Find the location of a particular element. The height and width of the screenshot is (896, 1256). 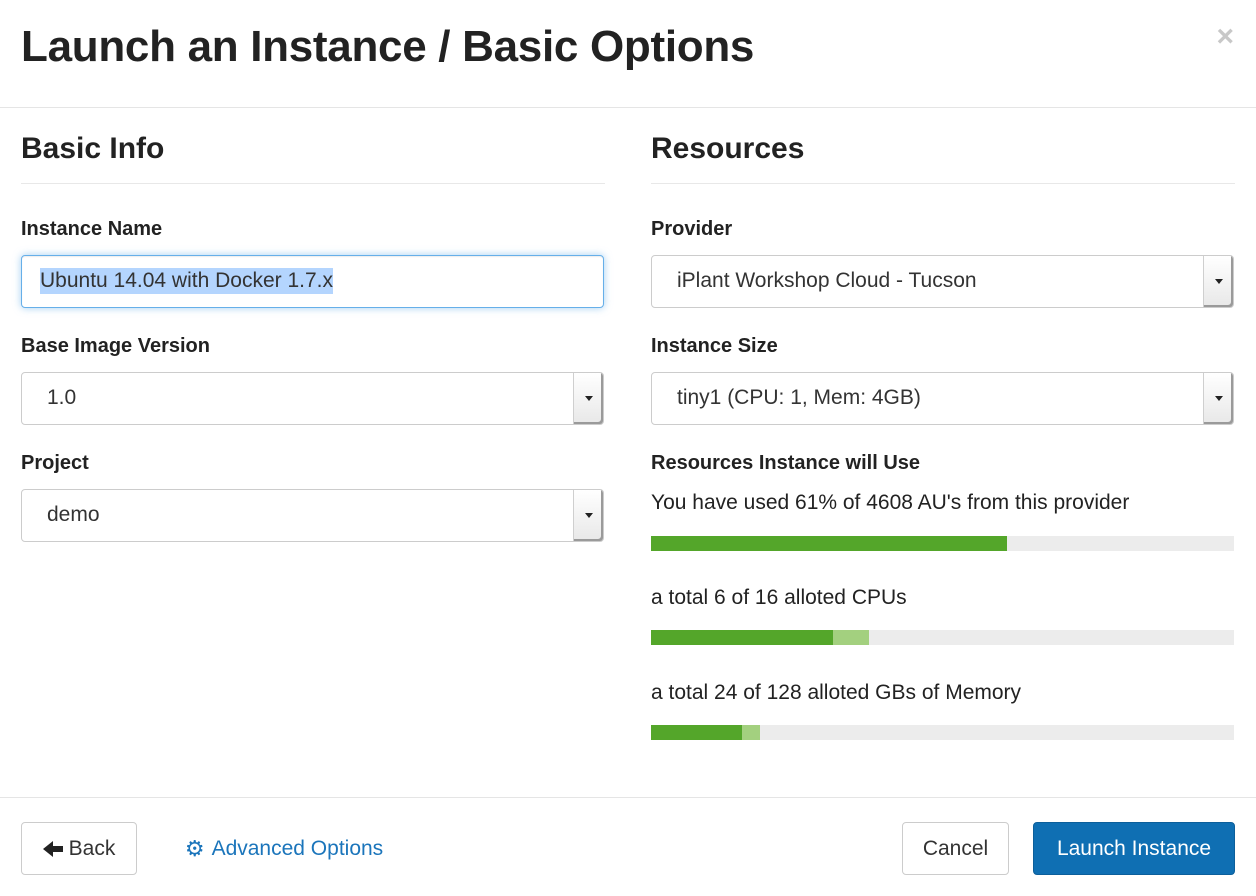

launch-instance-button: Launch Instance is located at coordinates (1134, 848).